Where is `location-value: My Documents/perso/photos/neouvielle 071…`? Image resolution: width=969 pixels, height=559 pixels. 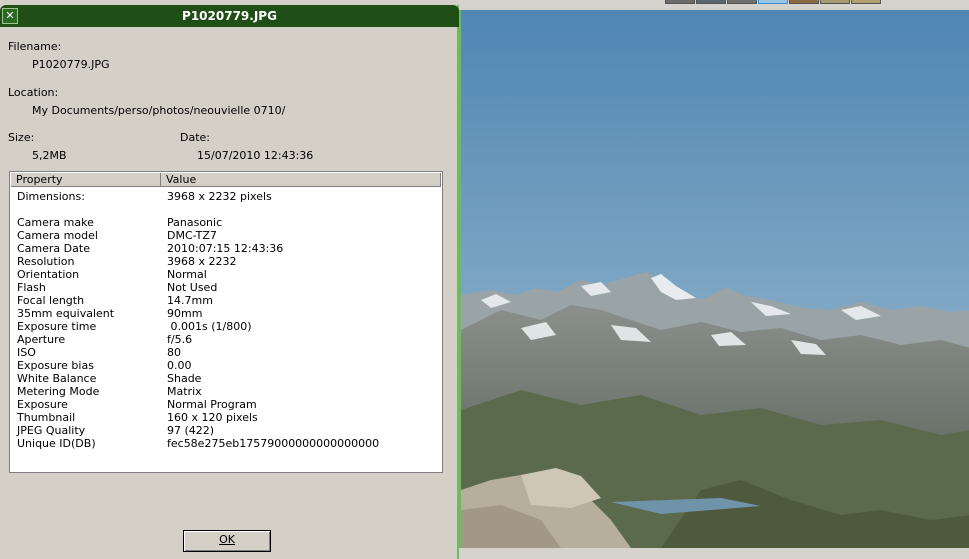 location-value: My Documents/perso/photos/neouvielle 071… is located at coordinates (159, 110).